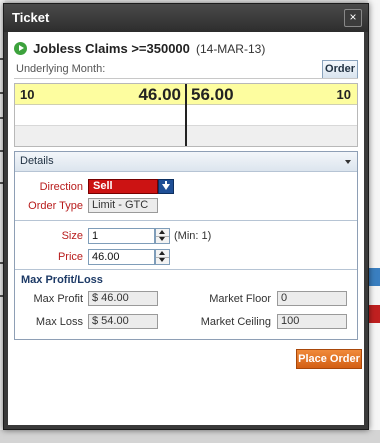 The width and height of the screenshot is (380, 443). Describe the element at coordinates (186, 18) in the screenshot. I see `title-bar: Ticket ×` at that location.